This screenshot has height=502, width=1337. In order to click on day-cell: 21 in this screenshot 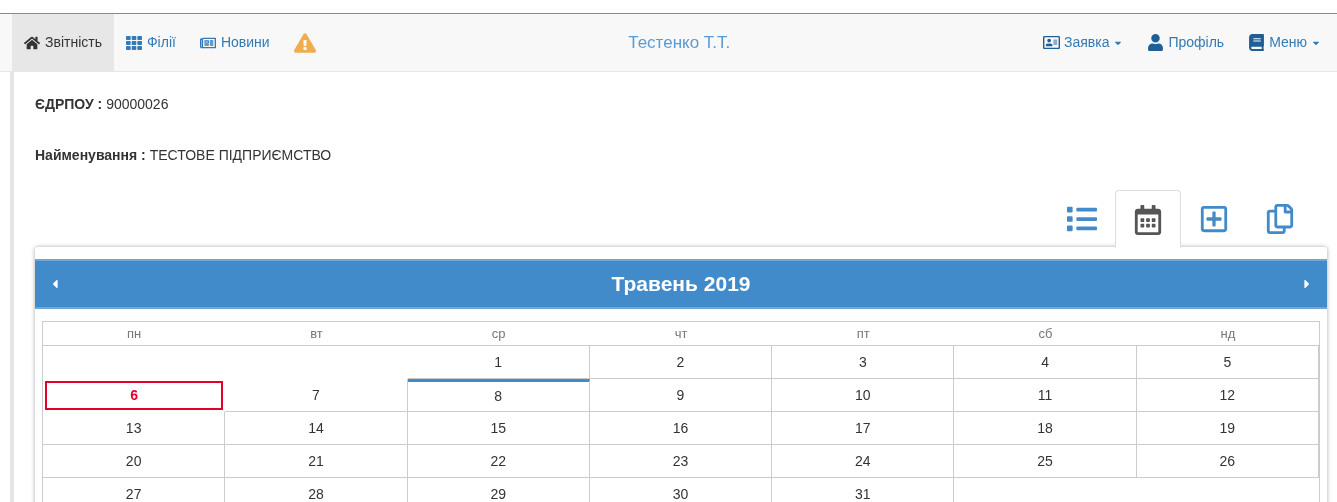, I will do `click(316, 461)`.